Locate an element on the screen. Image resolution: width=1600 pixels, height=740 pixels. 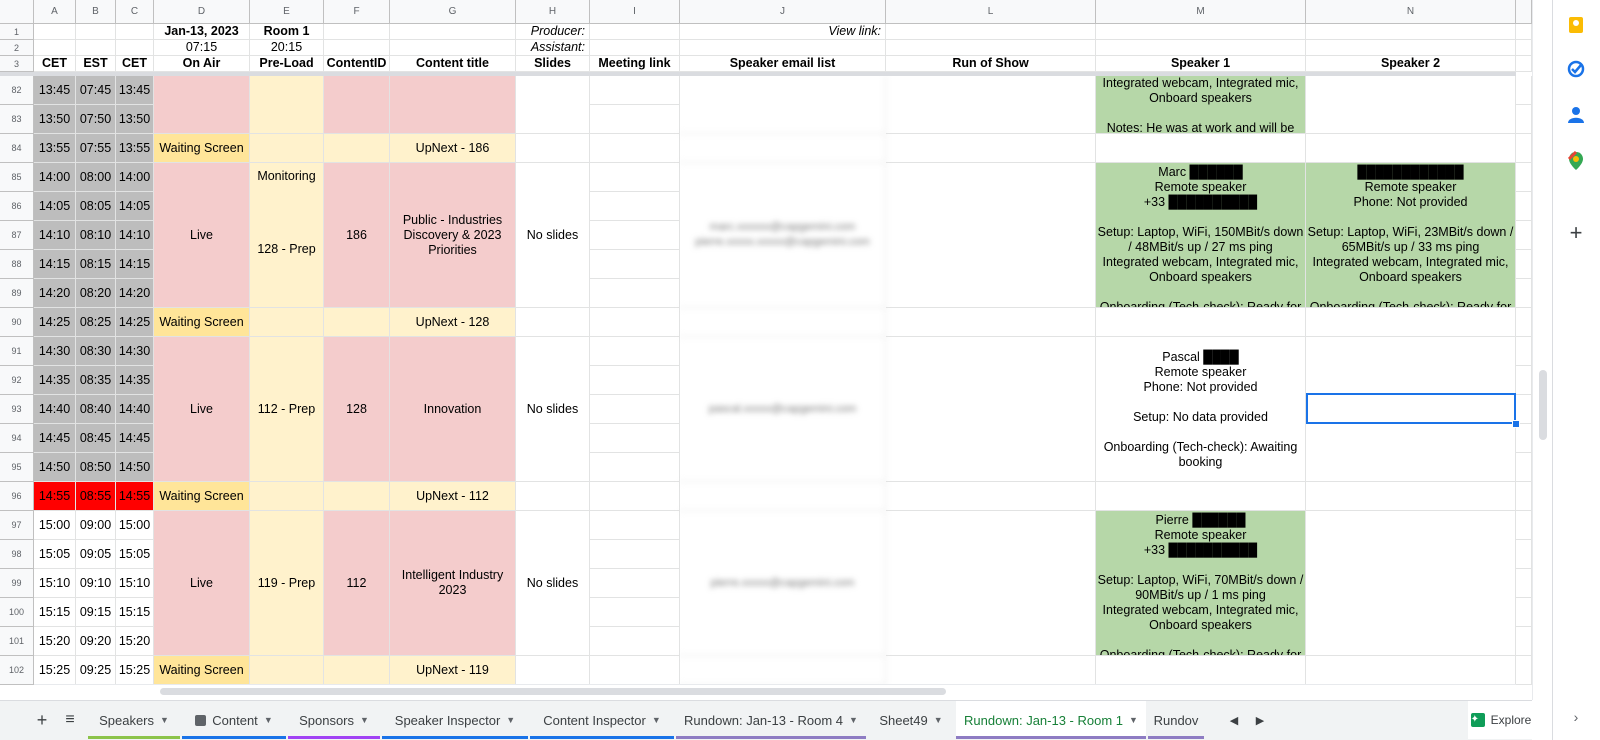
est-time-cell: 09:05 is located at coordinates (96, 554).